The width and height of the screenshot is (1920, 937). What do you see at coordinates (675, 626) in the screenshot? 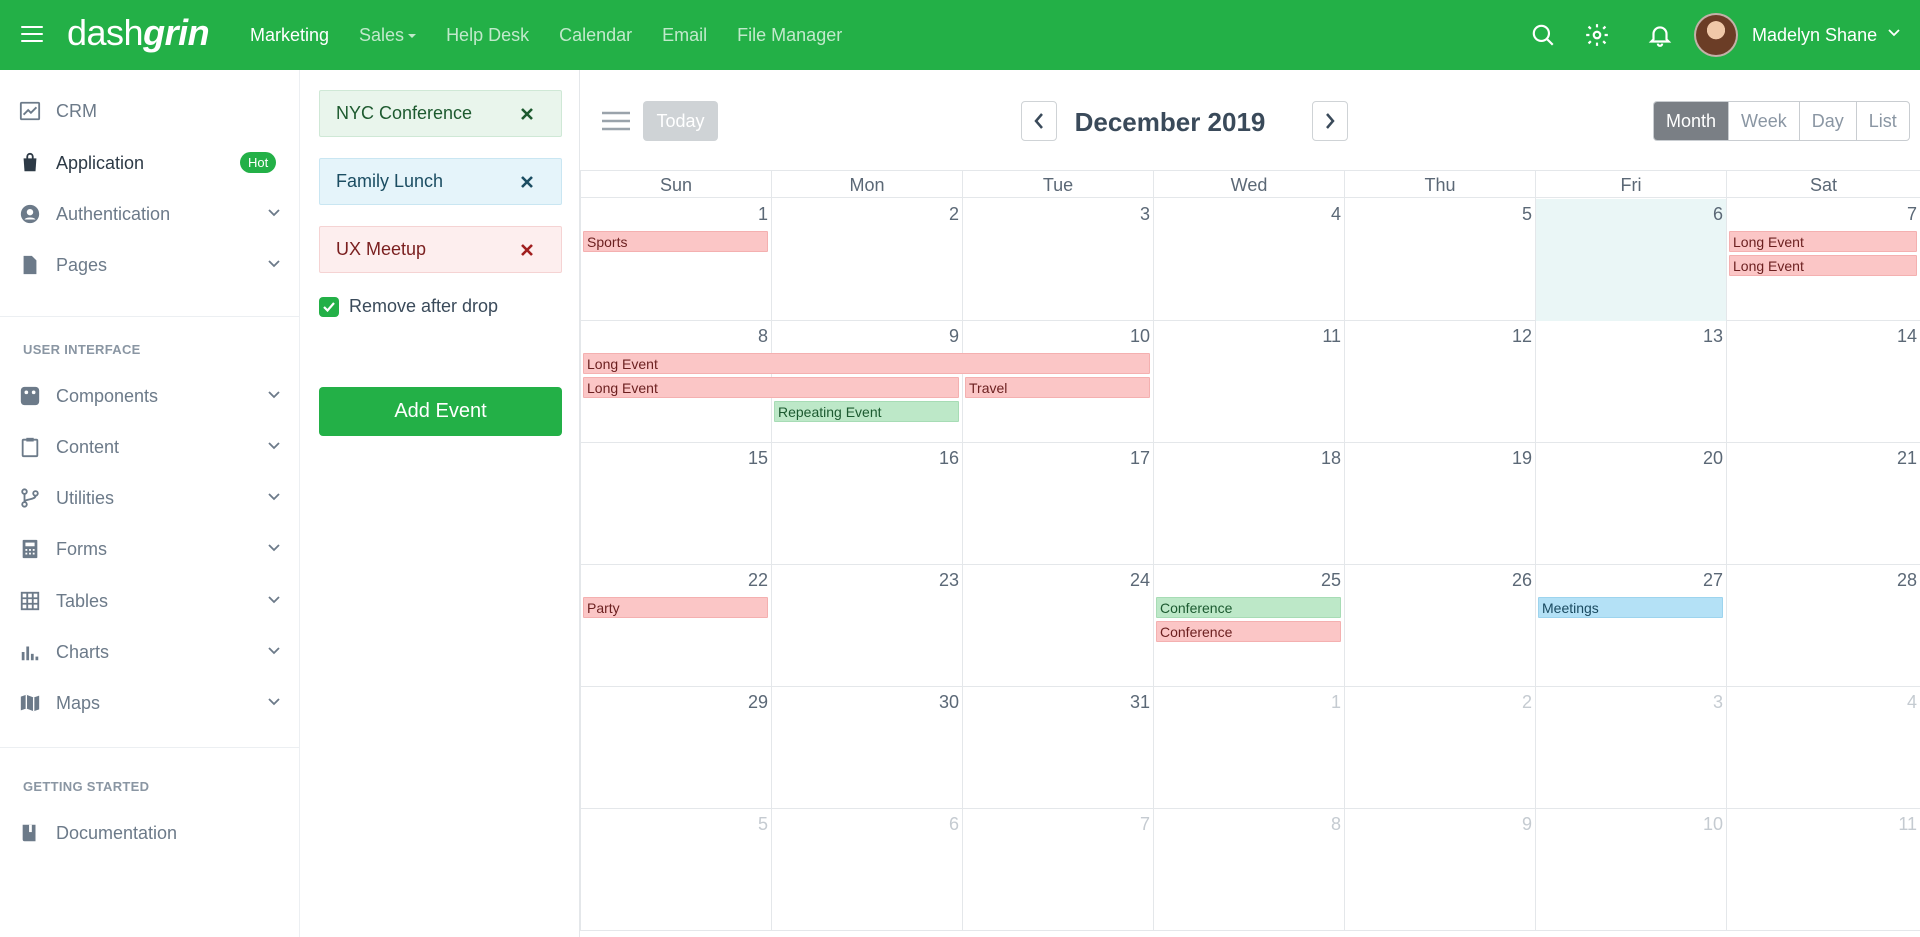
I see `calendar-day-cell: 22` at bounding box center [675, 626].